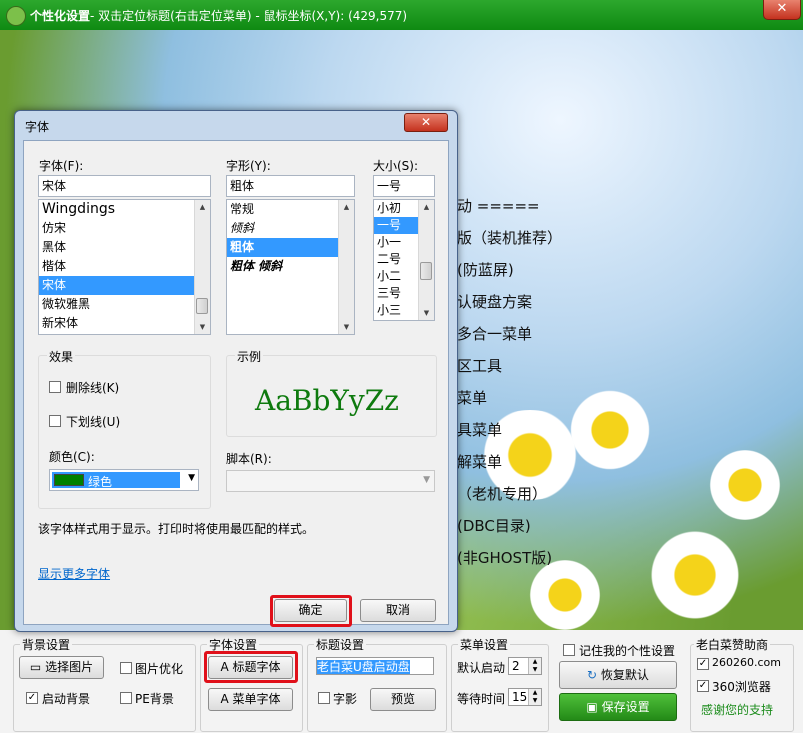 This screenshot has height=733, width=803. What do you see at coordinates (510, 238) in the screenshot?
I see `menu-preview-item: 版（装机推荐）` at bounding box center [510, 238].